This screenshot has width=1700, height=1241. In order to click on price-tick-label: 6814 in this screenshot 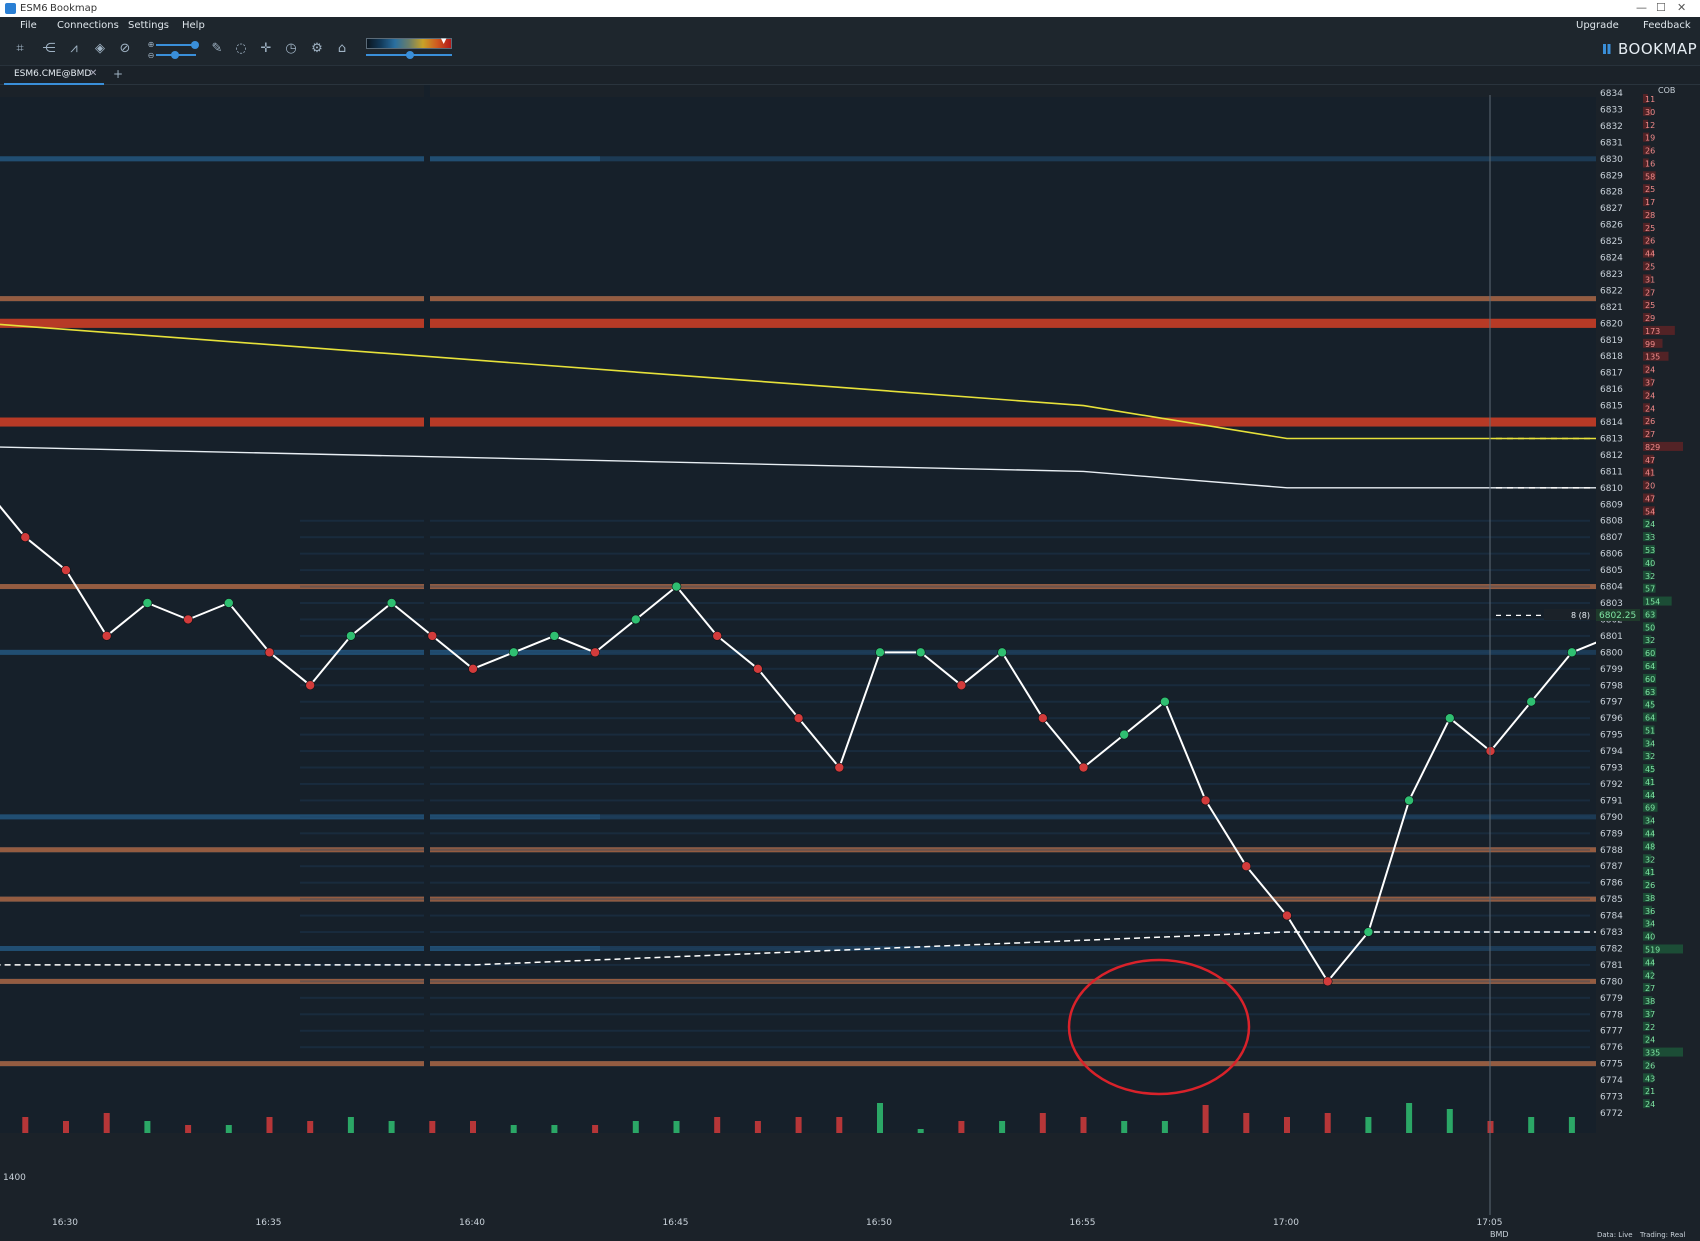, I will do `click(1611, 423)`.